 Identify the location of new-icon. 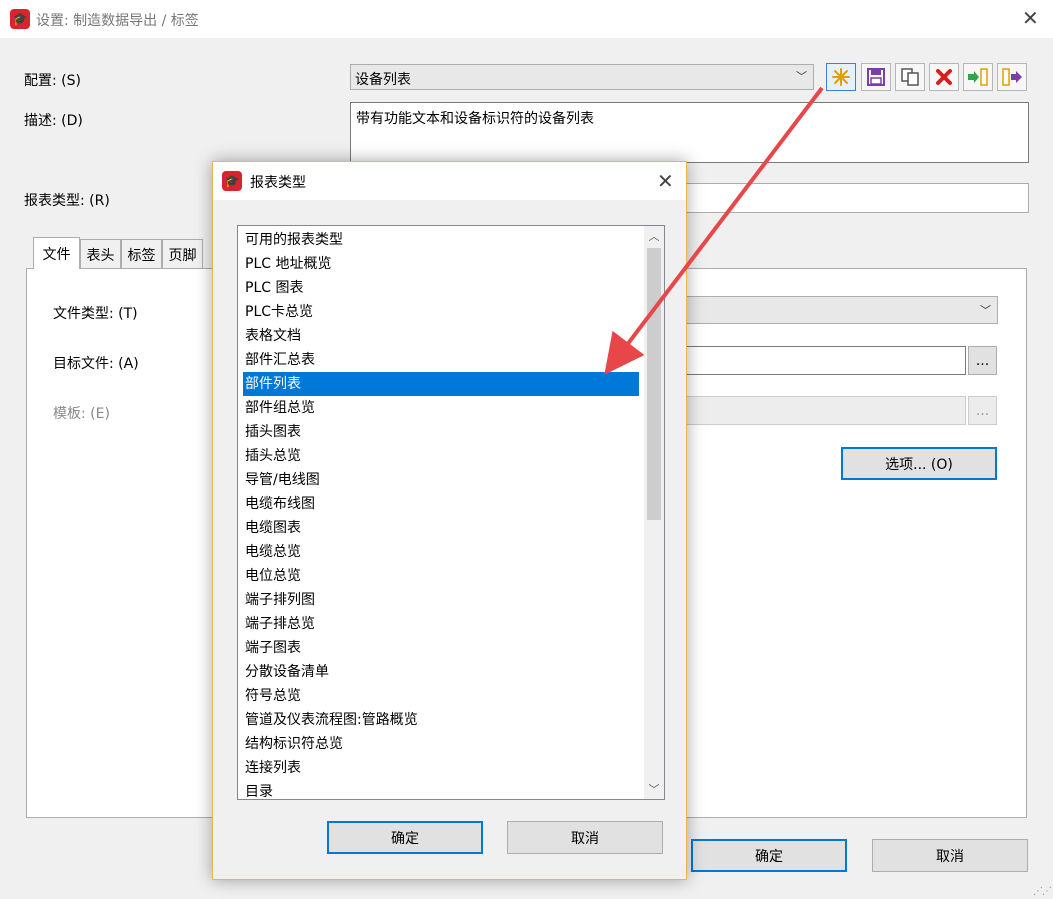
(841, 77).